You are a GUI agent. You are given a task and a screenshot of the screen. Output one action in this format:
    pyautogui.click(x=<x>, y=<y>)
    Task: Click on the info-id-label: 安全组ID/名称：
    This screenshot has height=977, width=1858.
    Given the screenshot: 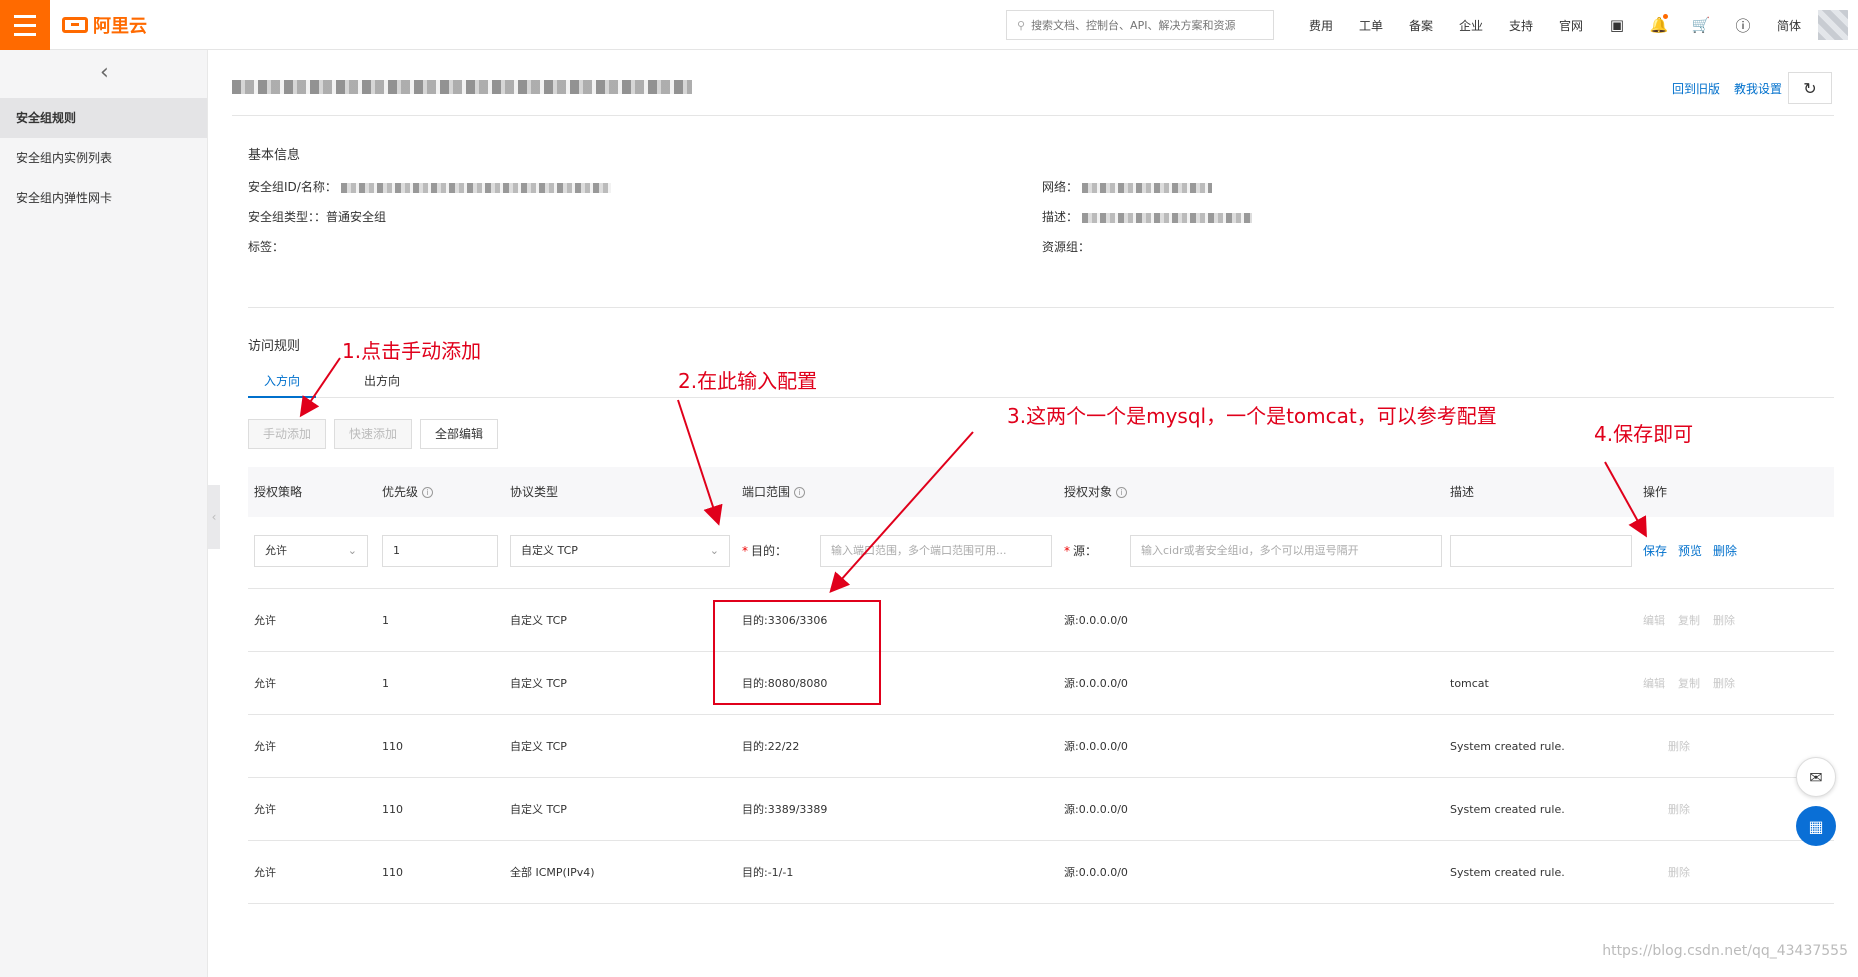 What is the action you would take?
    pyautogui.click(x=292, y=187)
    